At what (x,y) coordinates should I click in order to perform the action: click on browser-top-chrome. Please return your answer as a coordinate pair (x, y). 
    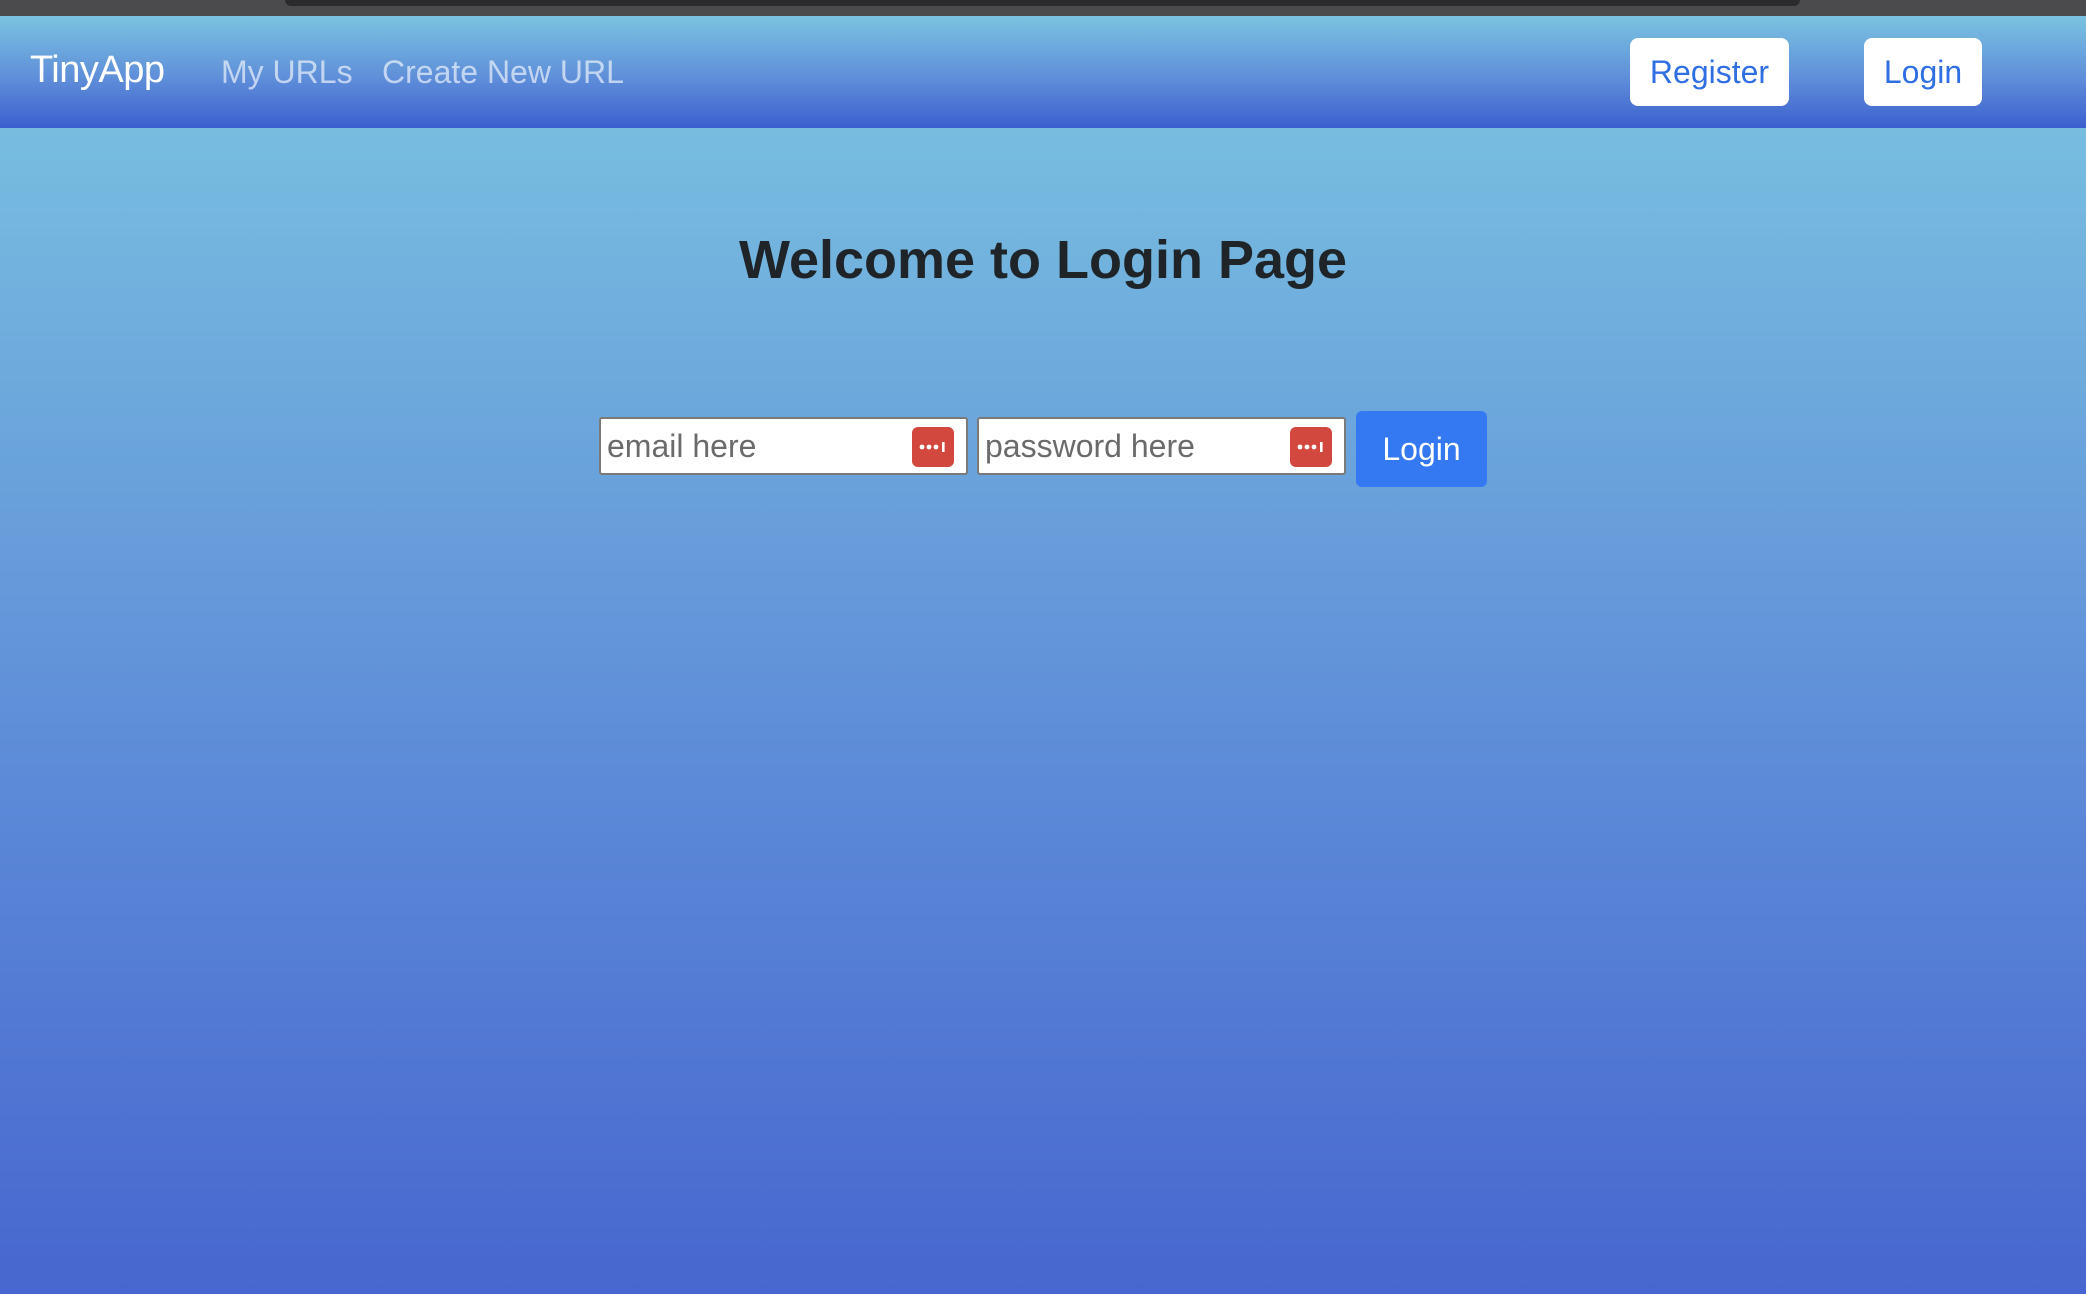
    Looking at the image, I should click on (1043, 8).